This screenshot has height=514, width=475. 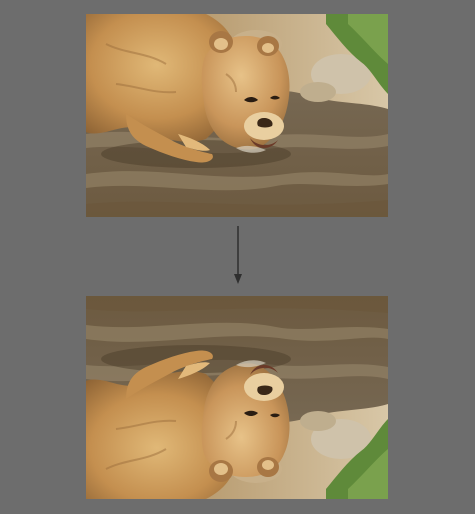 I want to click on down-arrow-icon, so click(x=238, y=256).